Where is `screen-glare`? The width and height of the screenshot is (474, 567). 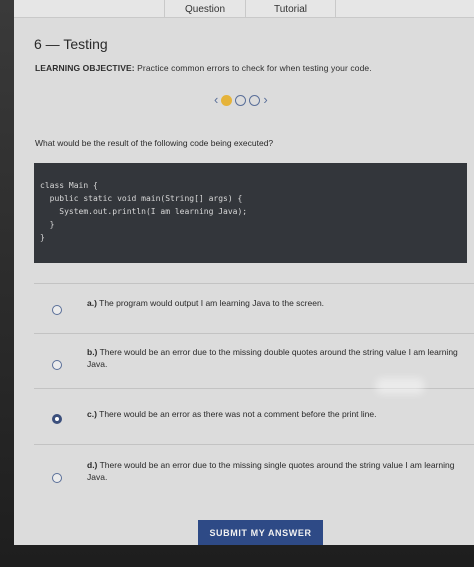
screen-glare is located at coordinates (400, 386).